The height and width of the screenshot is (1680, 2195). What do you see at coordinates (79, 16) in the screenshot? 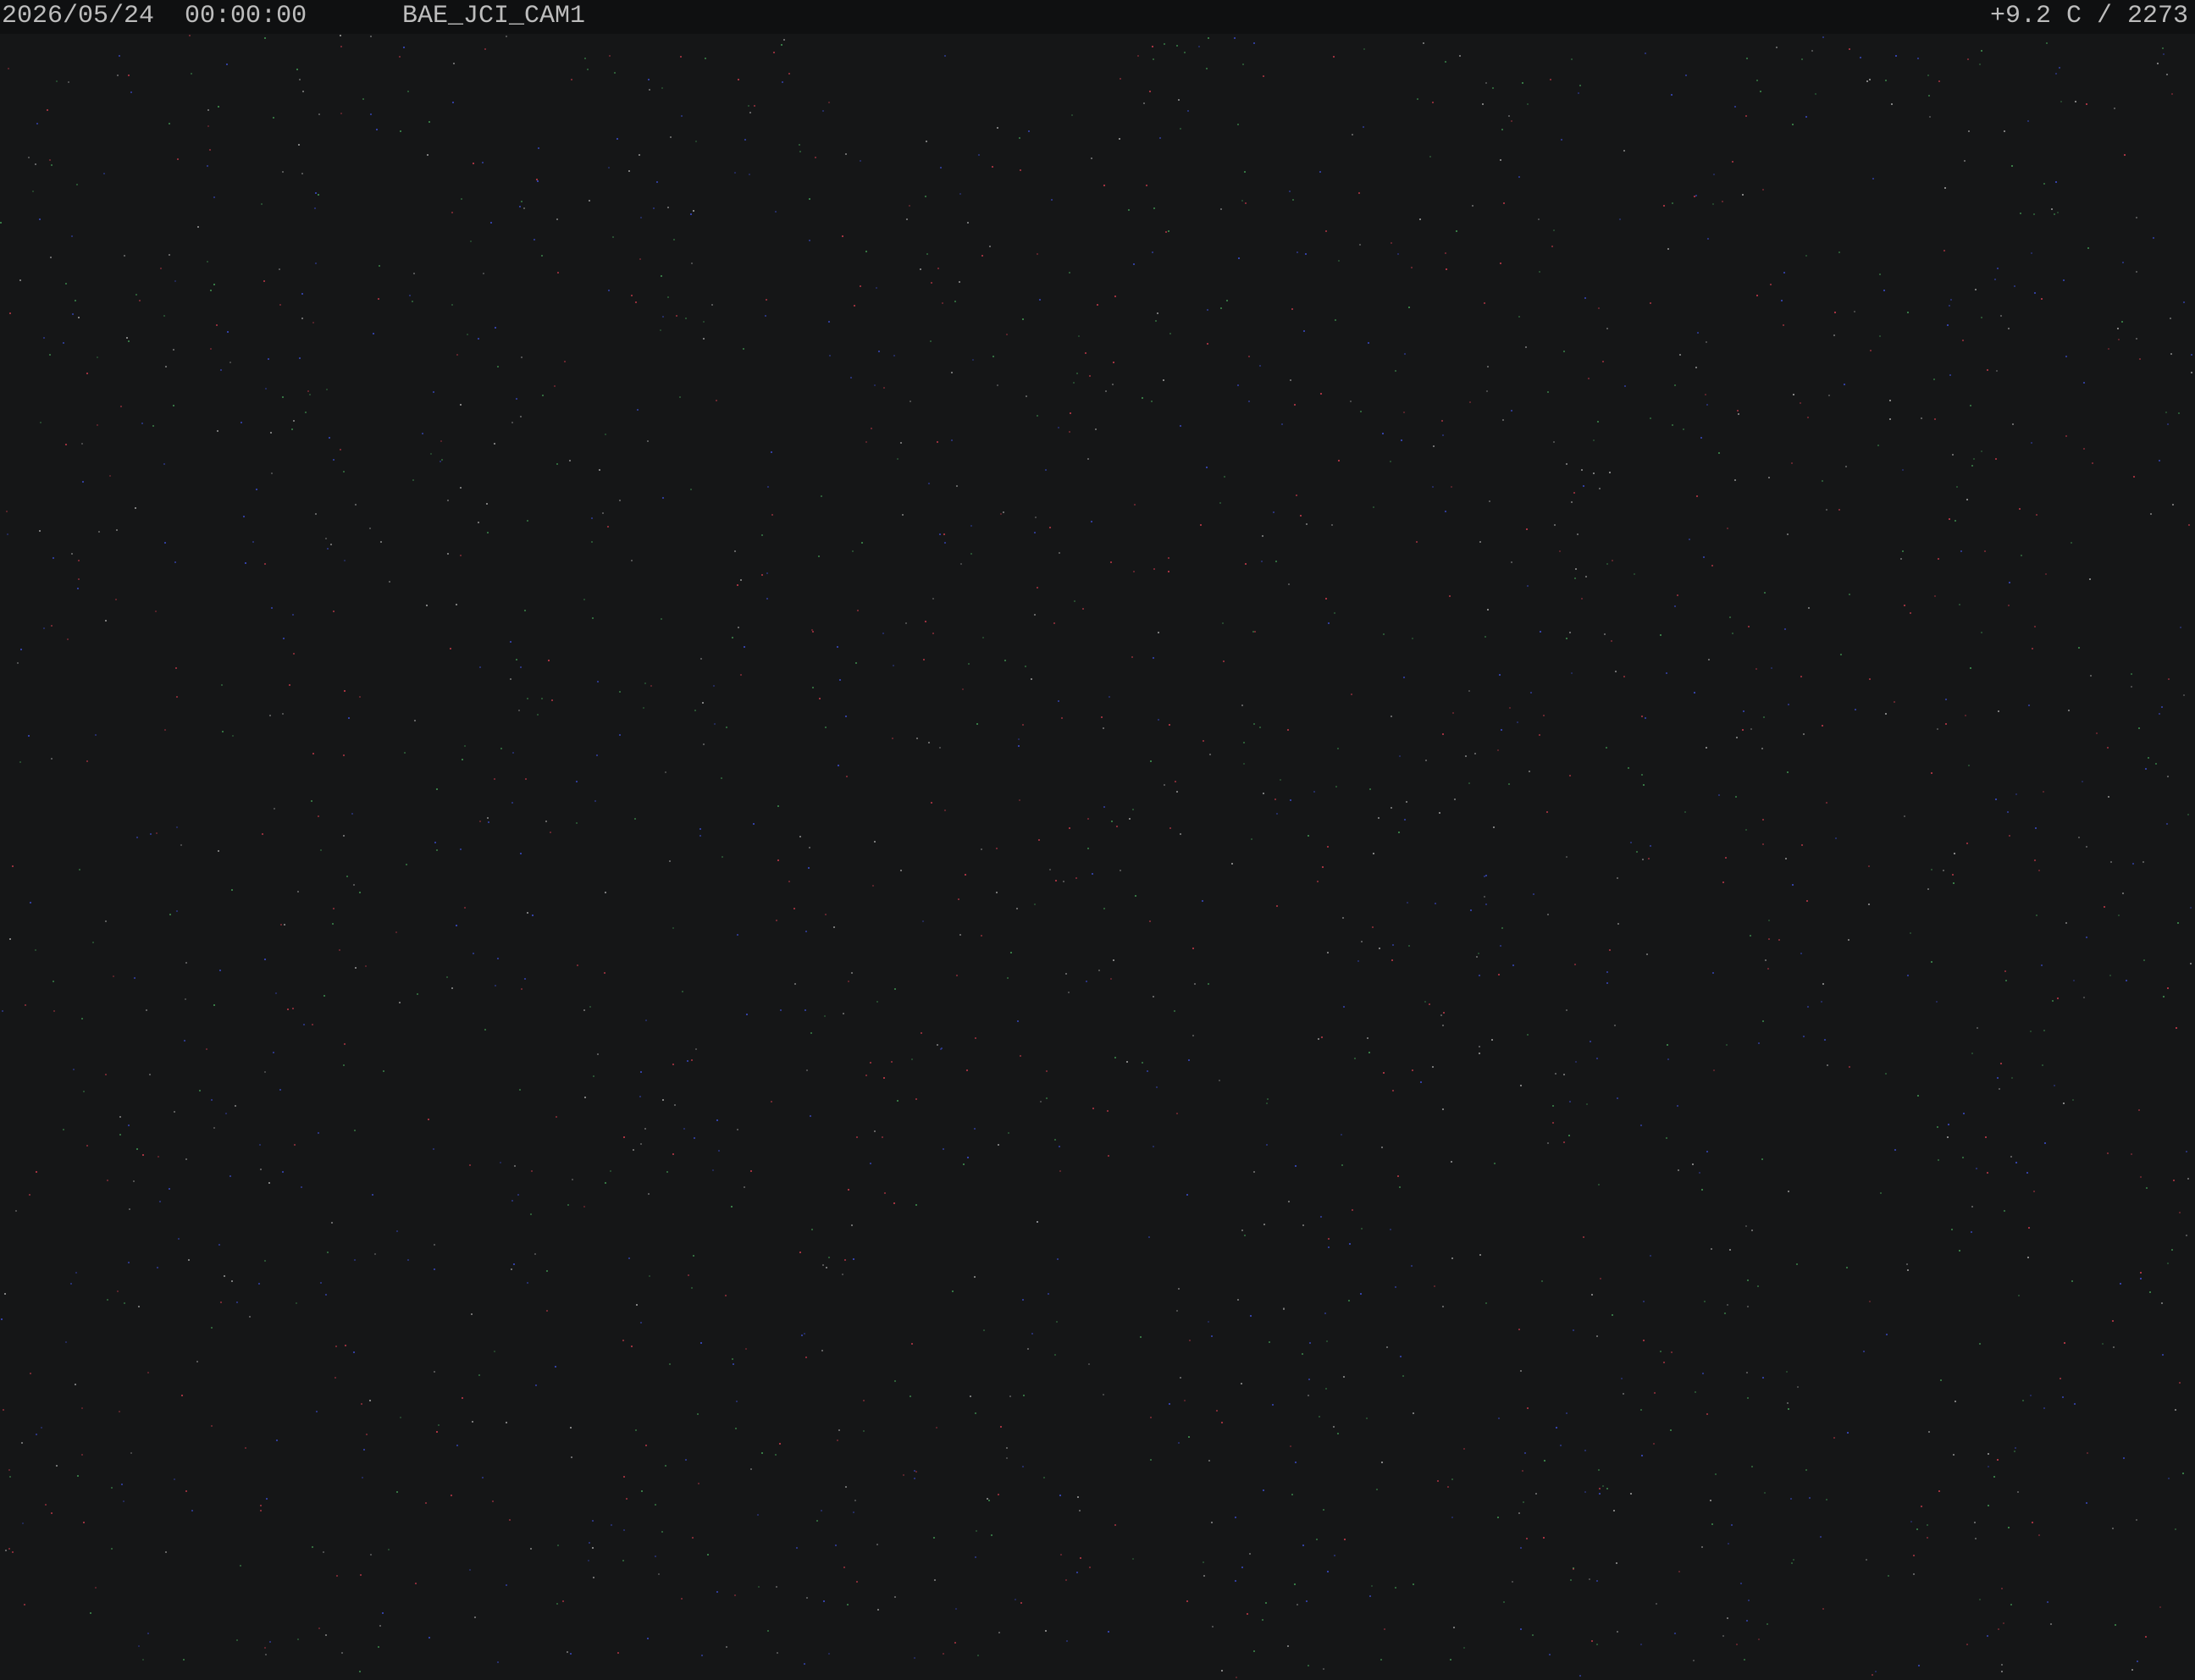
I see `date-text: 2026/05/24` at bounding box center [79, 16].